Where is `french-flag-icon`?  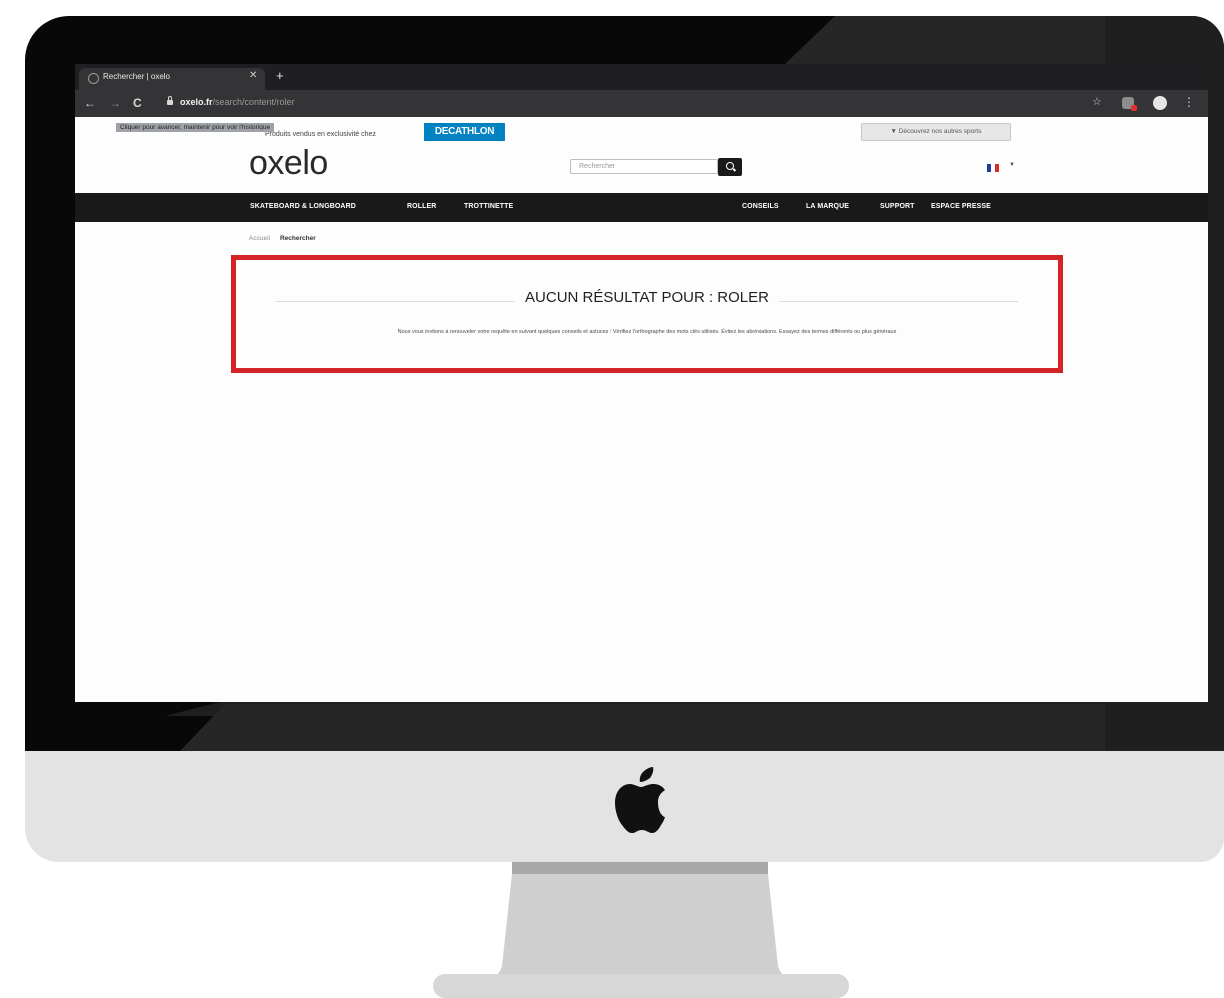
french-flag-icon is located at coordinates (993, 168).